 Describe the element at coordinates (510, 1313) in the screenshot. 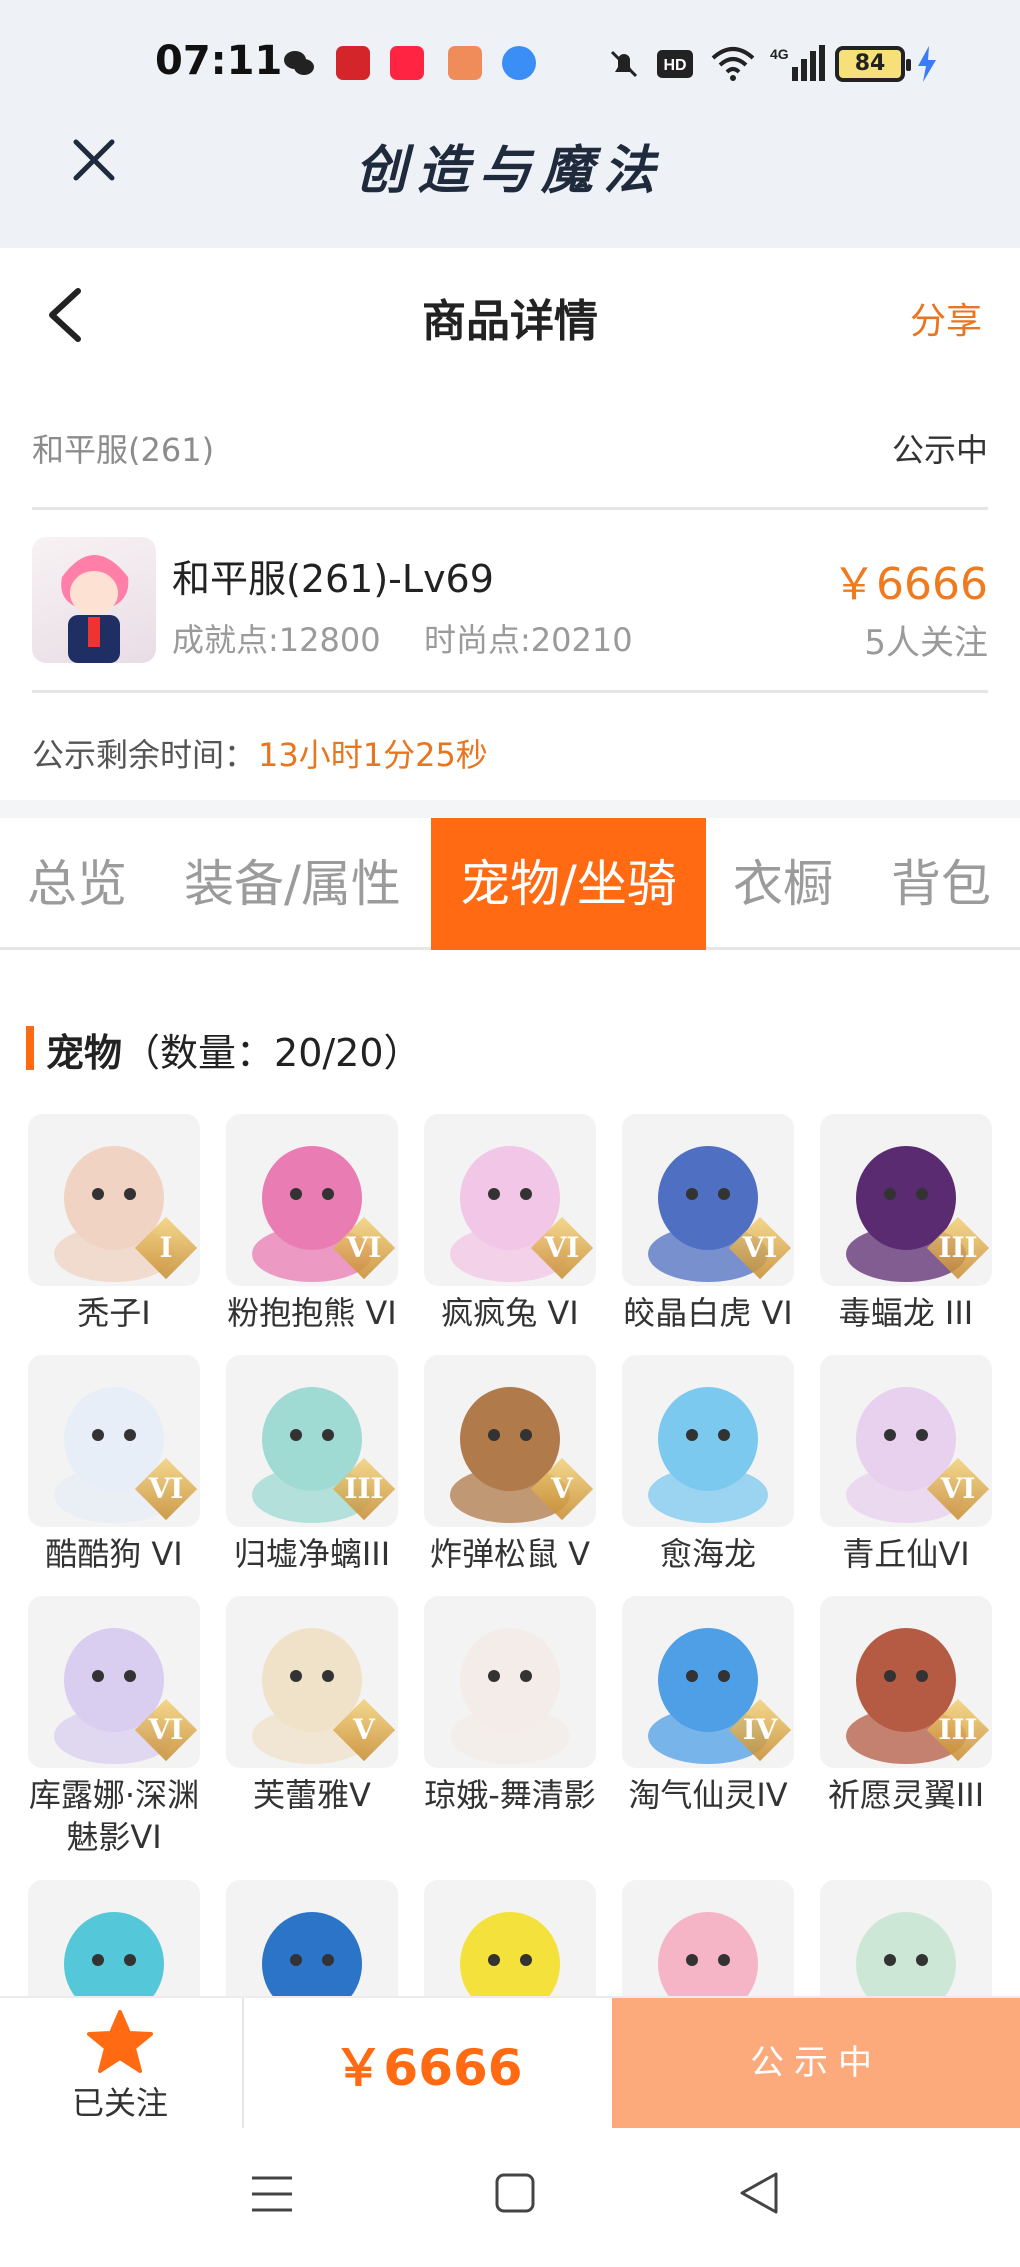

I see `pet-name: 疯疯兔 VI` at that location.